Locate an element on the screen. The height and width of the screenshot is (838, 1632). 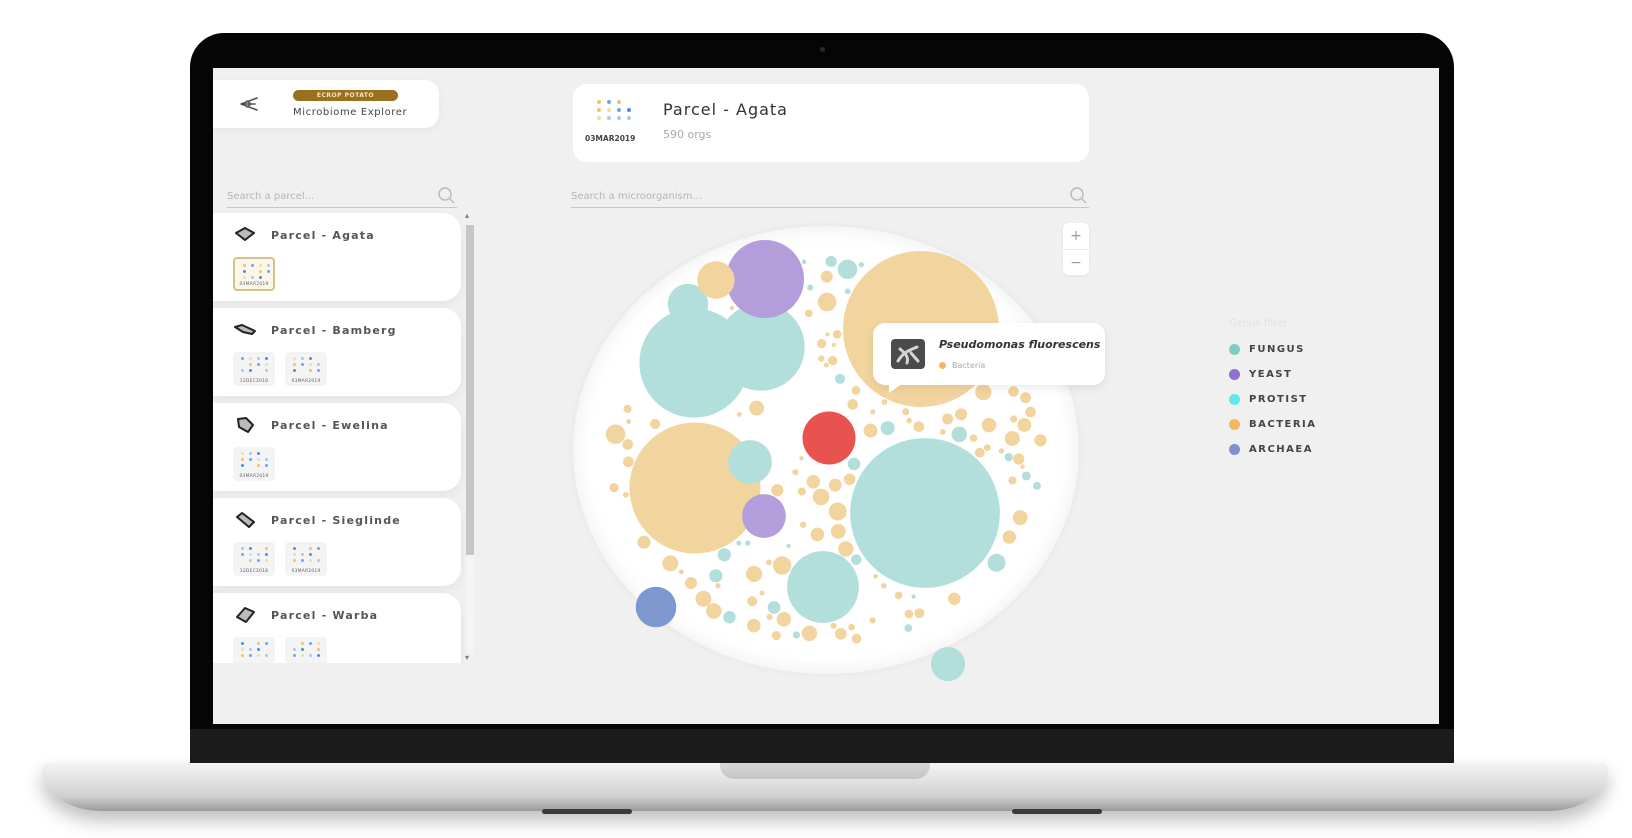
scroll-down-icon: ▾ is located at coordinates (467, 657).